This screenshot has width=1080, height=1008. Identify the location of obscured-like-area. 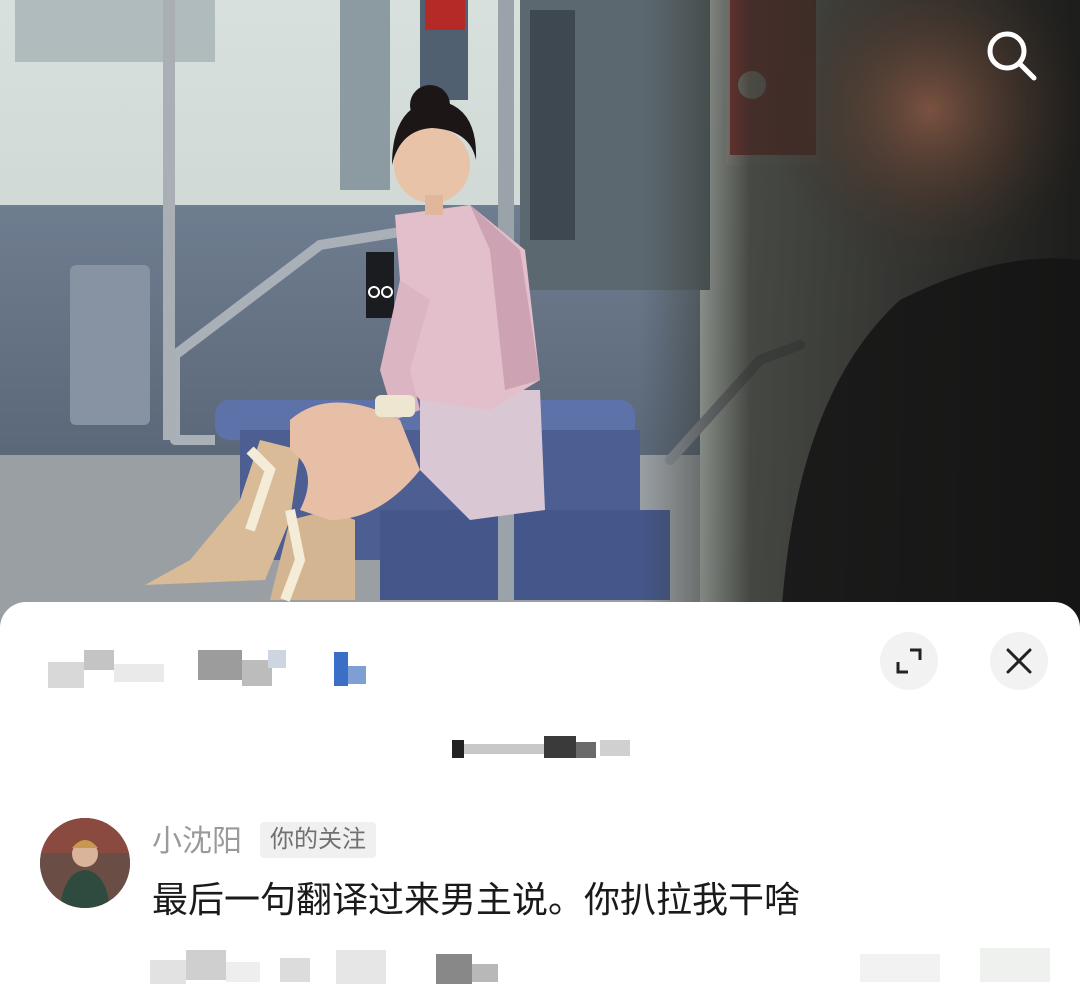
(950, 963).